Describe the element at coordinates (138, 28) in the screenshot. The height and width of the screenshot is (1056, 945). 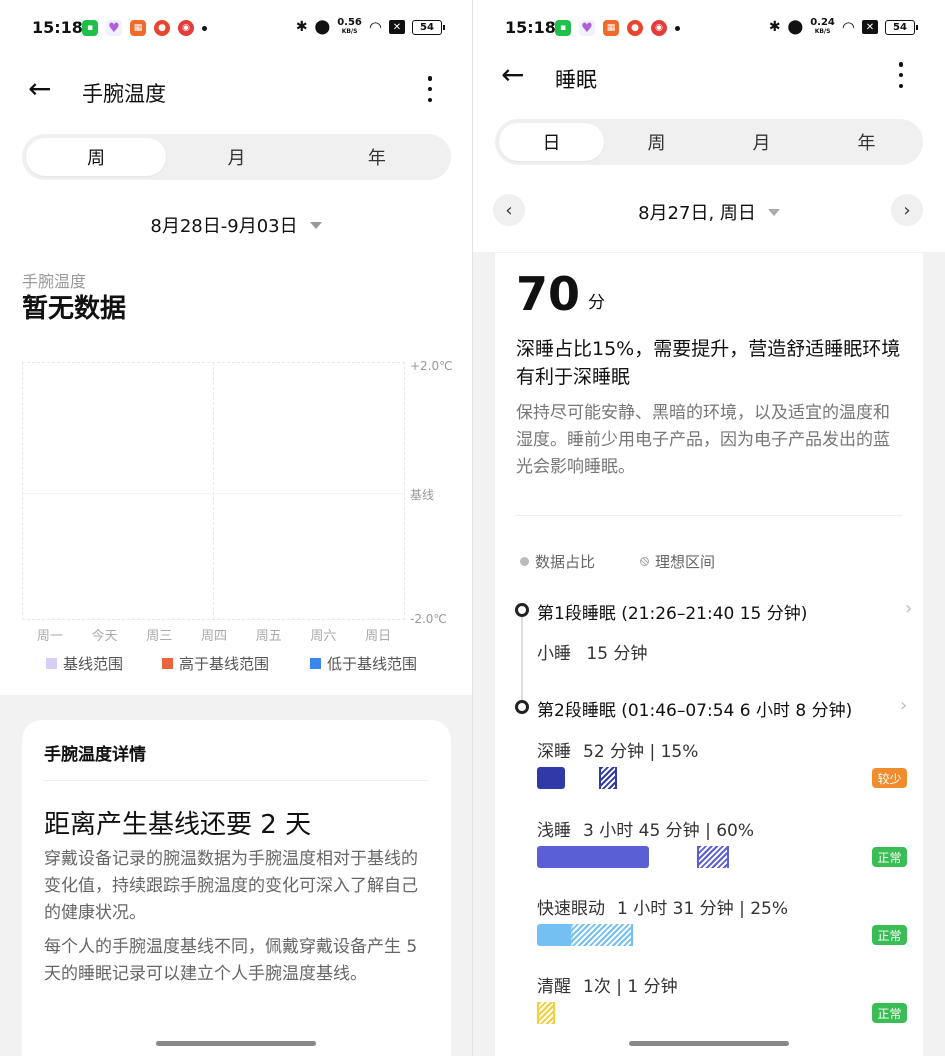
I see `taobao-app-icon: ▦` at that location.